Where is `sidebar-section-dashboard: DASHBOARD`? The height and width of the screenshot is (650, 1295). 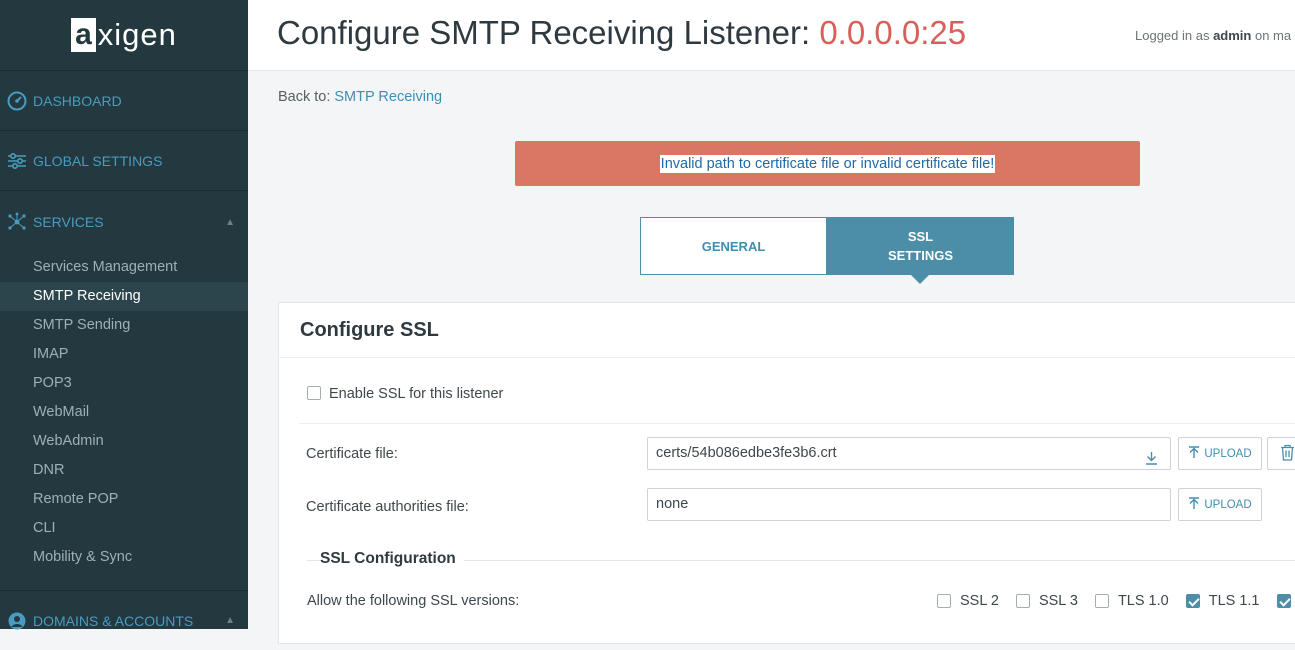 sidebar-section-dashboard: DASHBOARD is located at coordinates (124, 101).